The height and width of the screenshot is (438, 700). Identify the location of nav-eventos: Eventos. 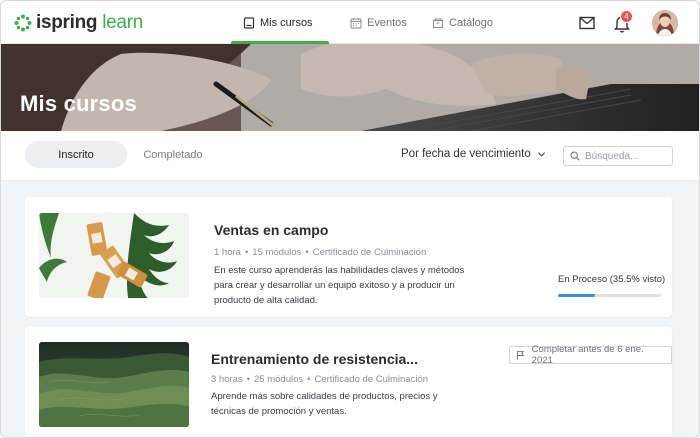
(378, 22).